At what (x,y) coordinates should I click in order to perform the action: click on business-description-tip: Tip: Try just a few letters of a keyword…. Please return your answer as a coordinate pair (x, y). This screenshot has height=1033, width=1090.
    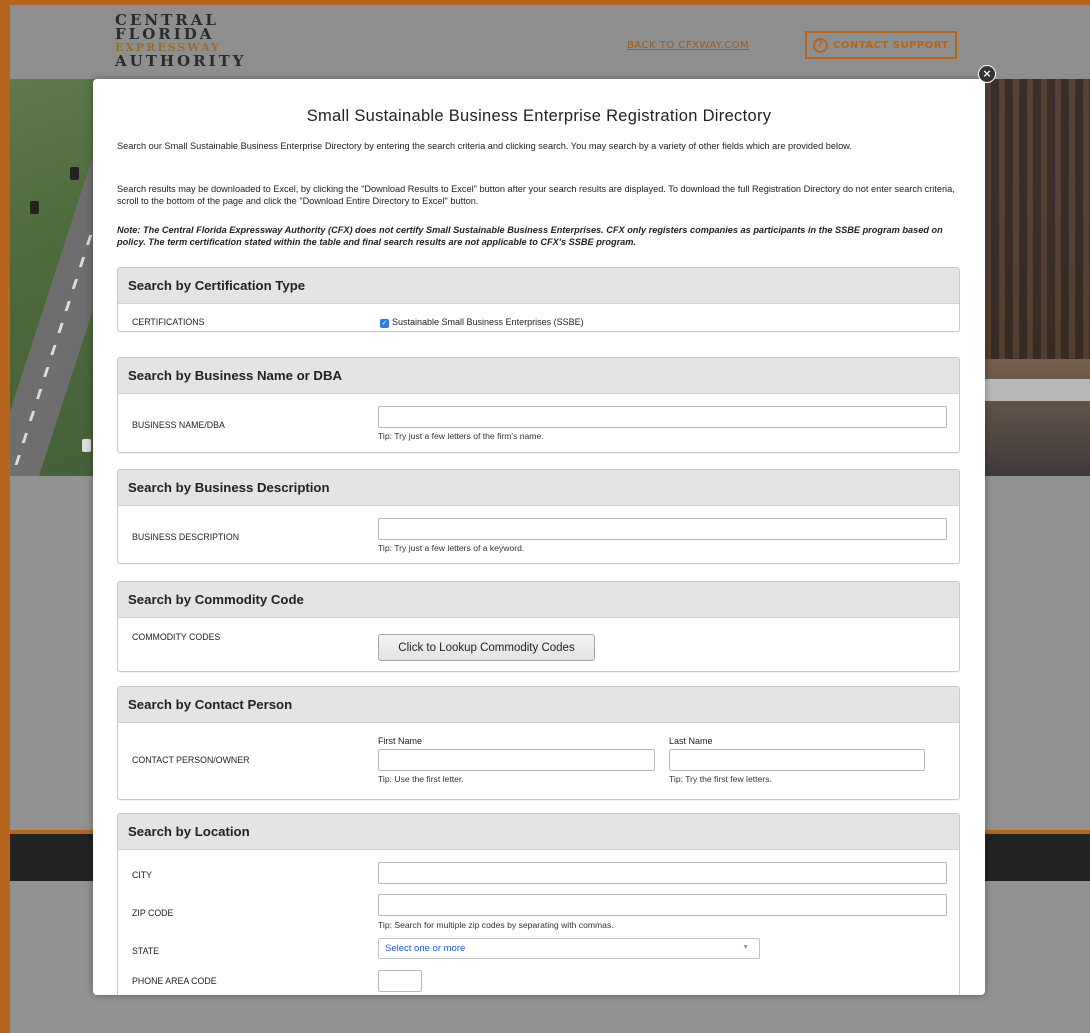
    Looking at the image, I should click on (451, 548).